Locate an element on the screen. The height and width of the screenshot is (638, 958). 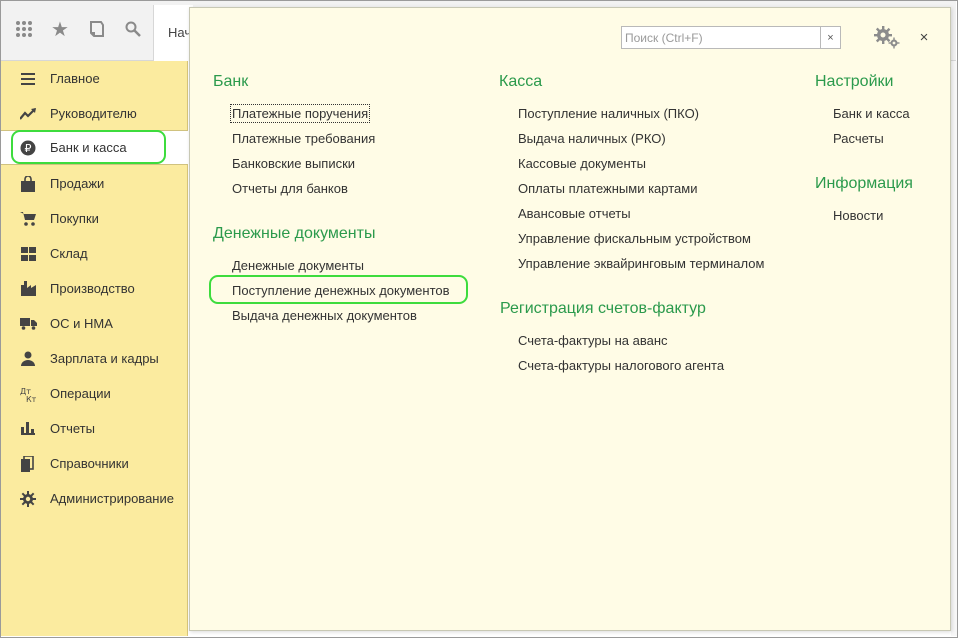
sidebar-item-label: Администрирование is located at coordinates (112, 498).